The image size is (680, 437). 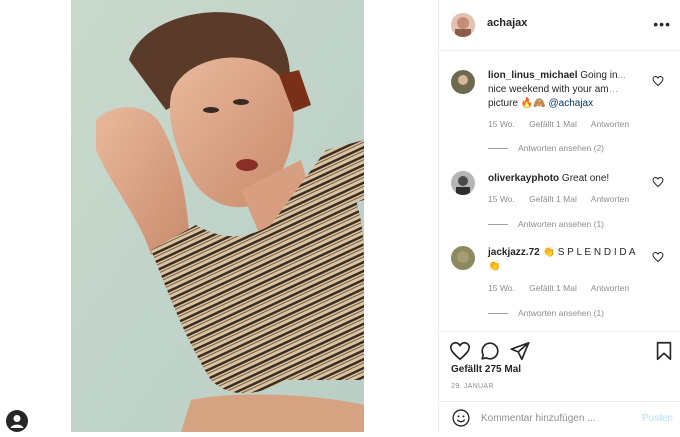 I want to click on comment-username: lion_linus_michael, so click(x=532, y=75).